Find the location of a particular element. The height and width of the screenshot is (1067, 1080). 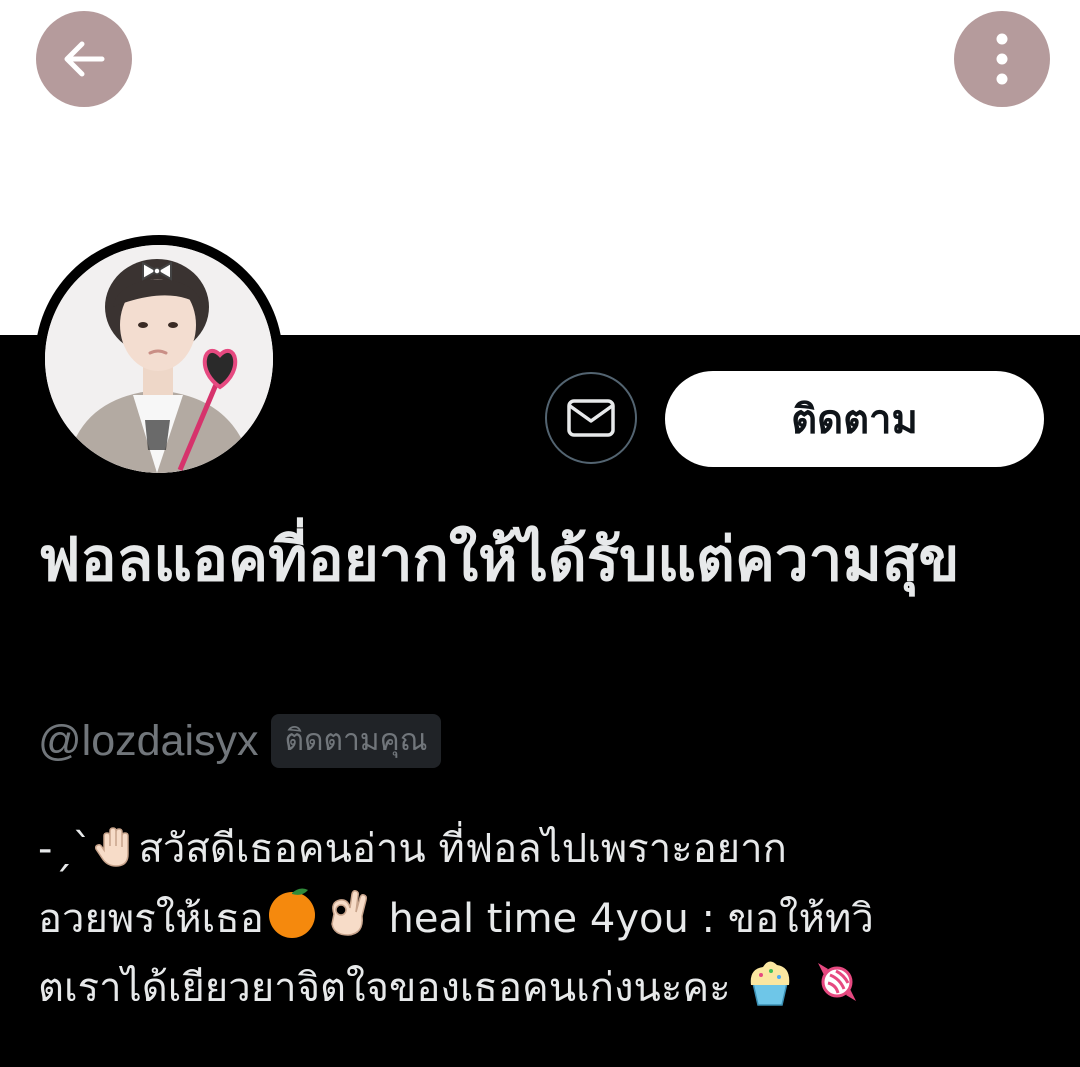

back-button is located at coordinates (84, 59).